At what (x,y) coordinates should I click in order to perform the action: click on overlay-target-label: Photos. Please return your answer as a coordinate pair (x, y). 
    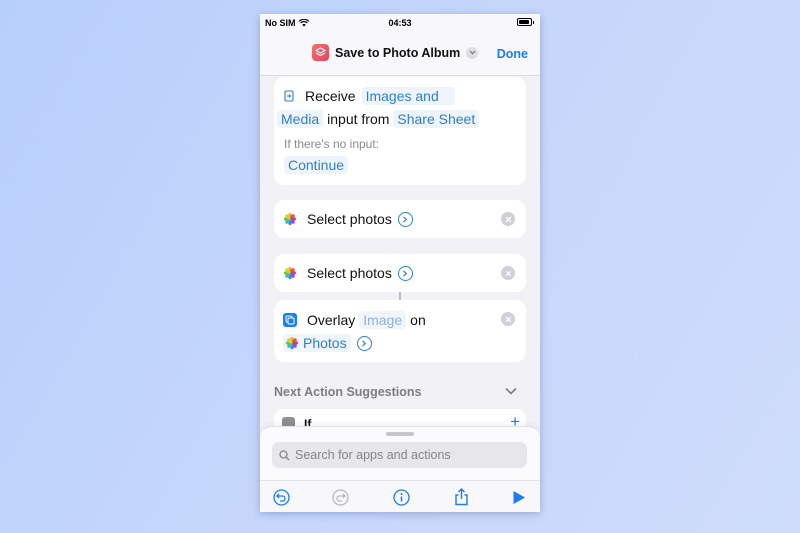
    Looking at the image, I should click on (325, 343).